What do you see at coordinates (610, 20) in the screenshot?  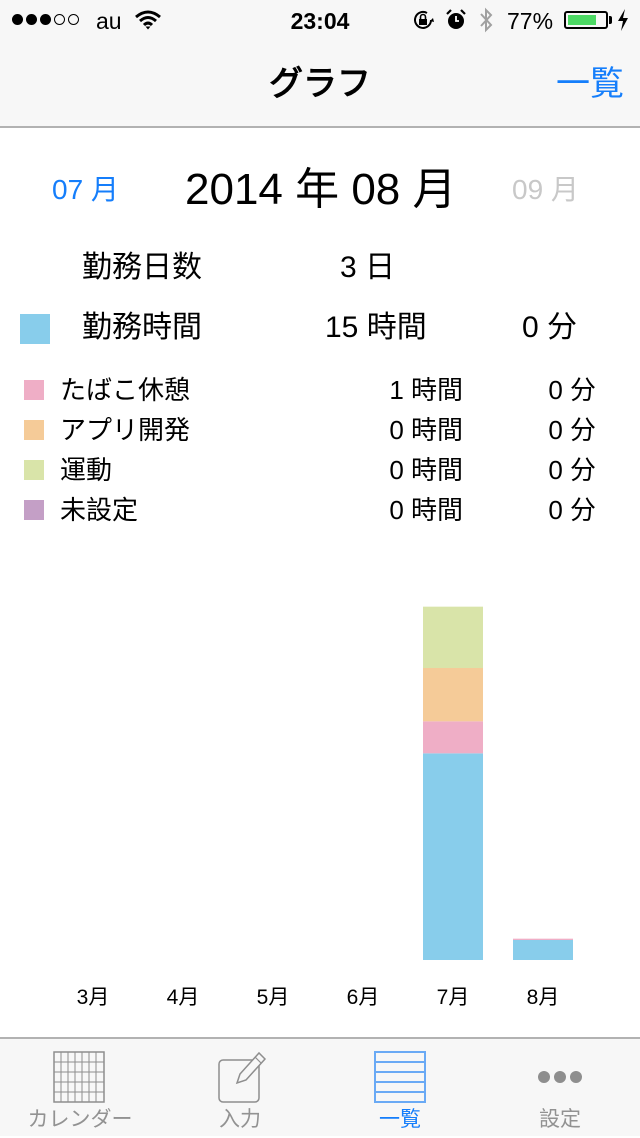 I see `battery-tip` at bounding box center [610, 20].